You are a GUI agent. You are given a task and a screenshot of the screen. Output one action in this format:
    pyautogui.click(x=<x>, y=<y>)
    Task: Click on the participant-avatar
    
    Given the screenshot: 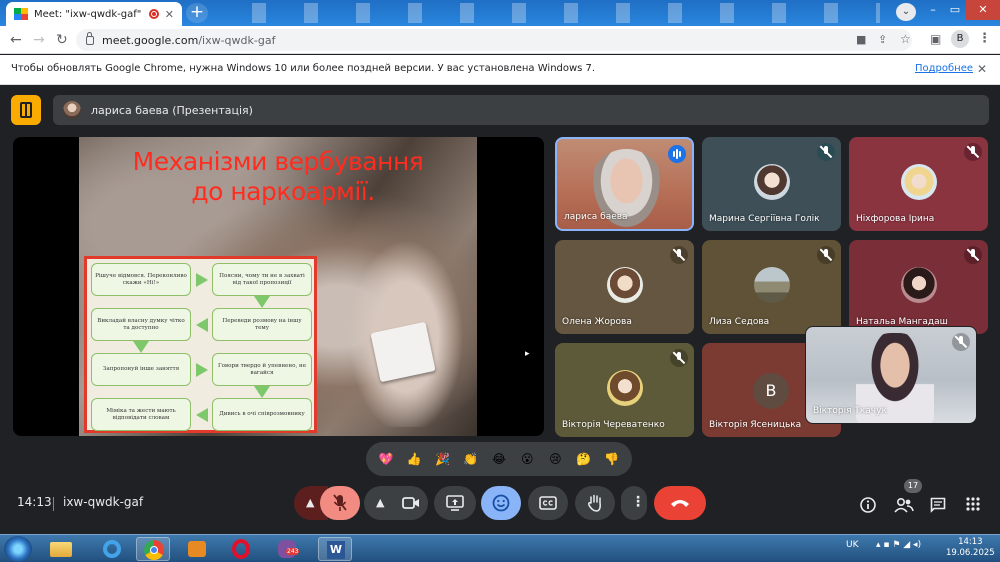 What is the action you would take?
    pyautogui.click(x=919, y=182)
    